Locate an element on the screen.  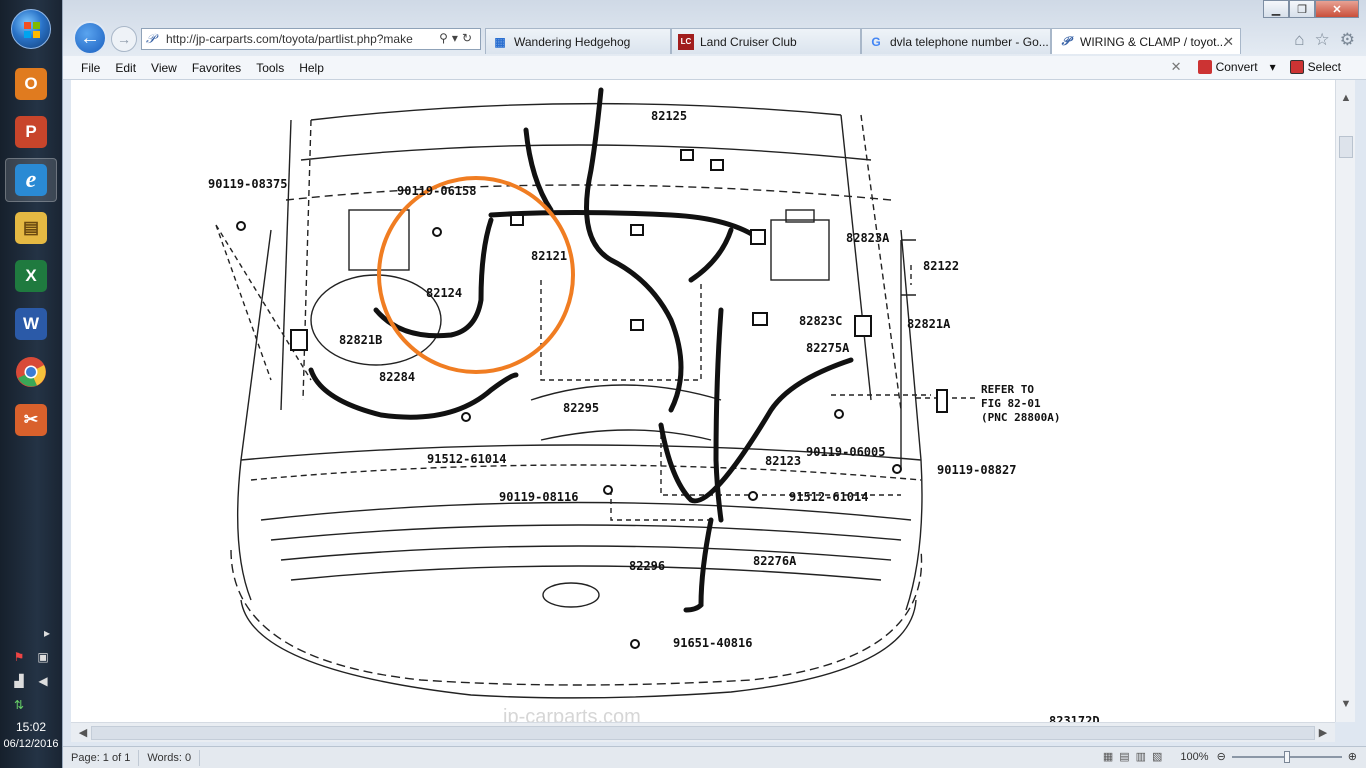
restore-icon: ❐ is located at coordinates (1302, 9).